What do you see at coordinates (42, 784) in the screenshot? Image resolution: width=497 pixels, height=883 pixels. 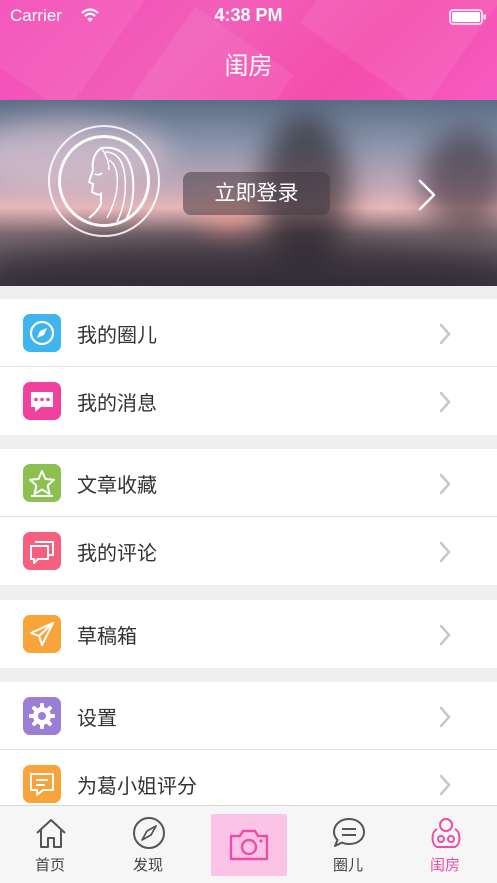 I see `rating-icon` at bounding box center [42, 784].